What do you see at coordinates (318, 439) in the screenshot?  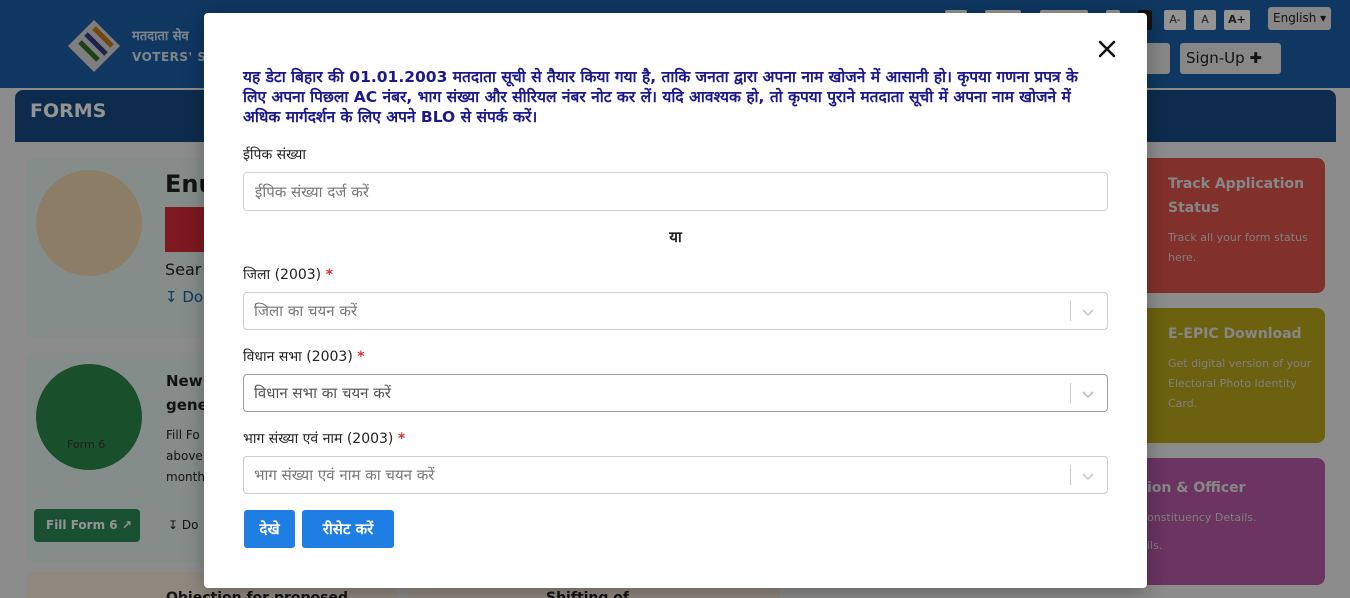 I see `part-label-text: भाग संख्या एवं नाम (2003)` at bounding box center [318, 439].